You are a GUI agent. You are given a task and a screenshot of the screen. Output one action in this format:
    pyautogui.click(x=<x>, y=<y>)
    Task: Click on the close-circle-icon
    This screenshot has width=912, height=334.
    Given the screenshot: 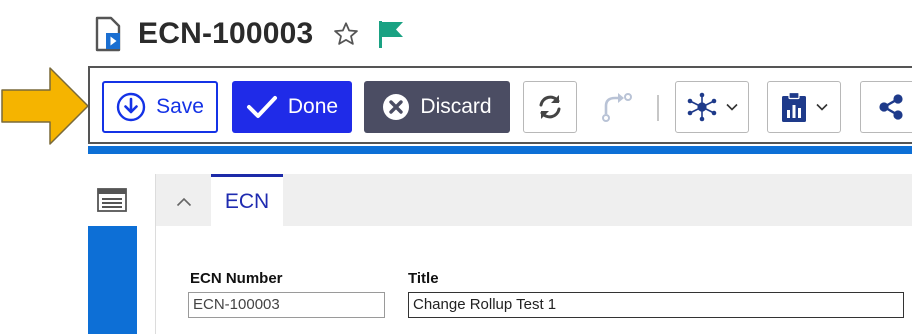 What is the action you would take?
    pyautogui.click(x=396, y=107)
    